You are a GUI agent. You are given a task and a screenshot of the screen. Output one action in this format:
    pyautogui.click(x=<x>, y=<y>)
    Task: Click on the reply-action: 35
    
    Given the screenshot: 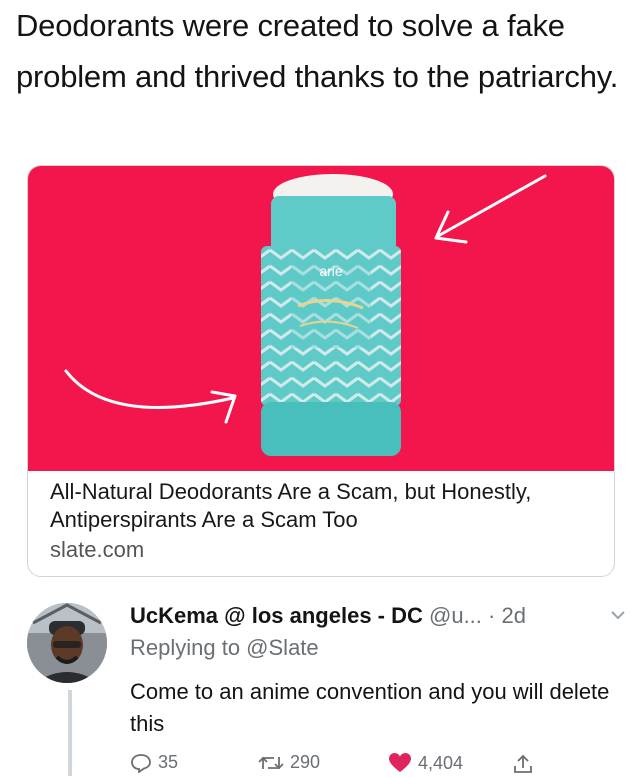 What is the action you would take?
    pyautogui.click(x=154, y=762)
    